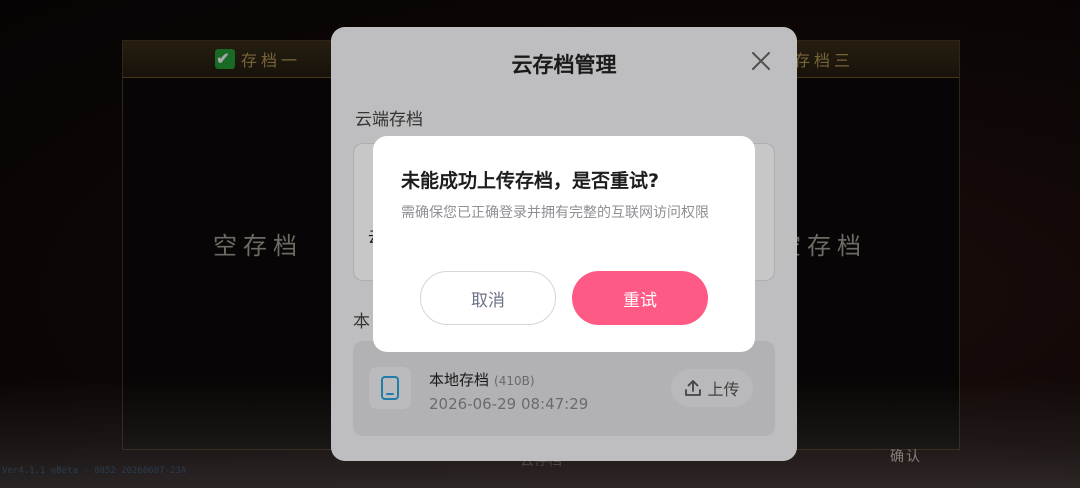 This screenshot has height=488, width=1080. What do you see at coordinates (530, 181) in the screenshot?
I see `dialog-title: 未能成功上传存档，是否重试?` at bounding box center [530, 181].